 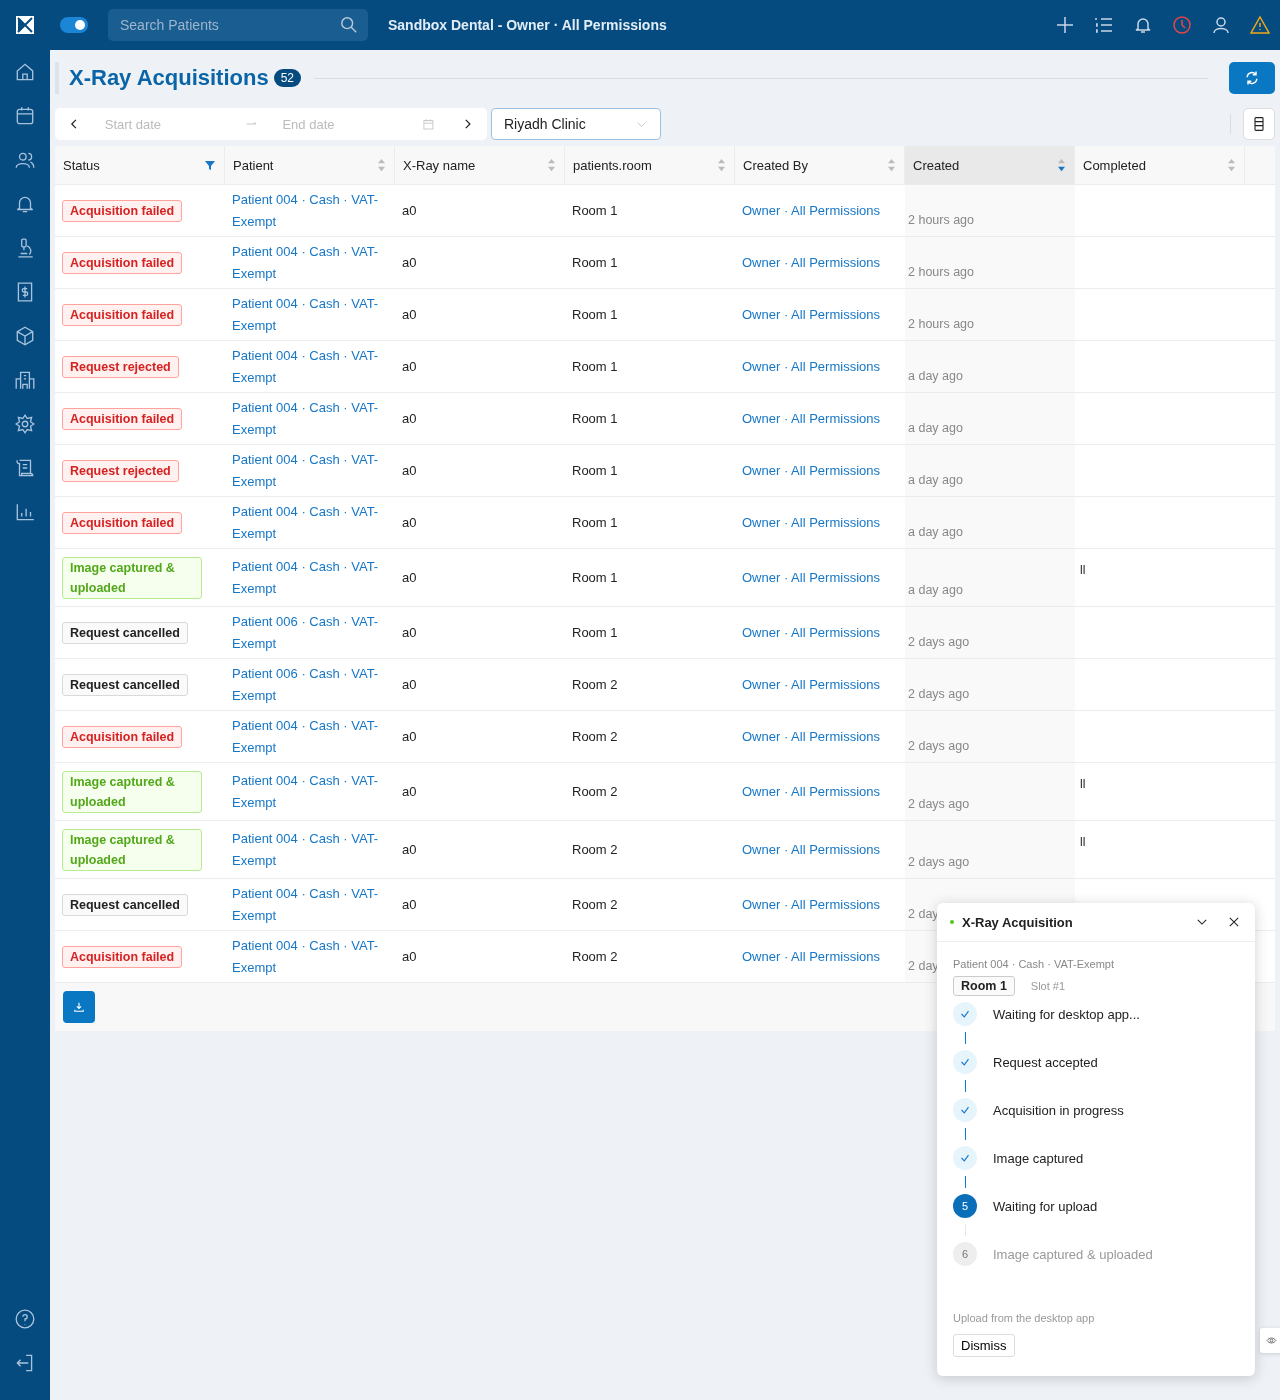 I want to click on download-icon, so click(x=79, y=1007).